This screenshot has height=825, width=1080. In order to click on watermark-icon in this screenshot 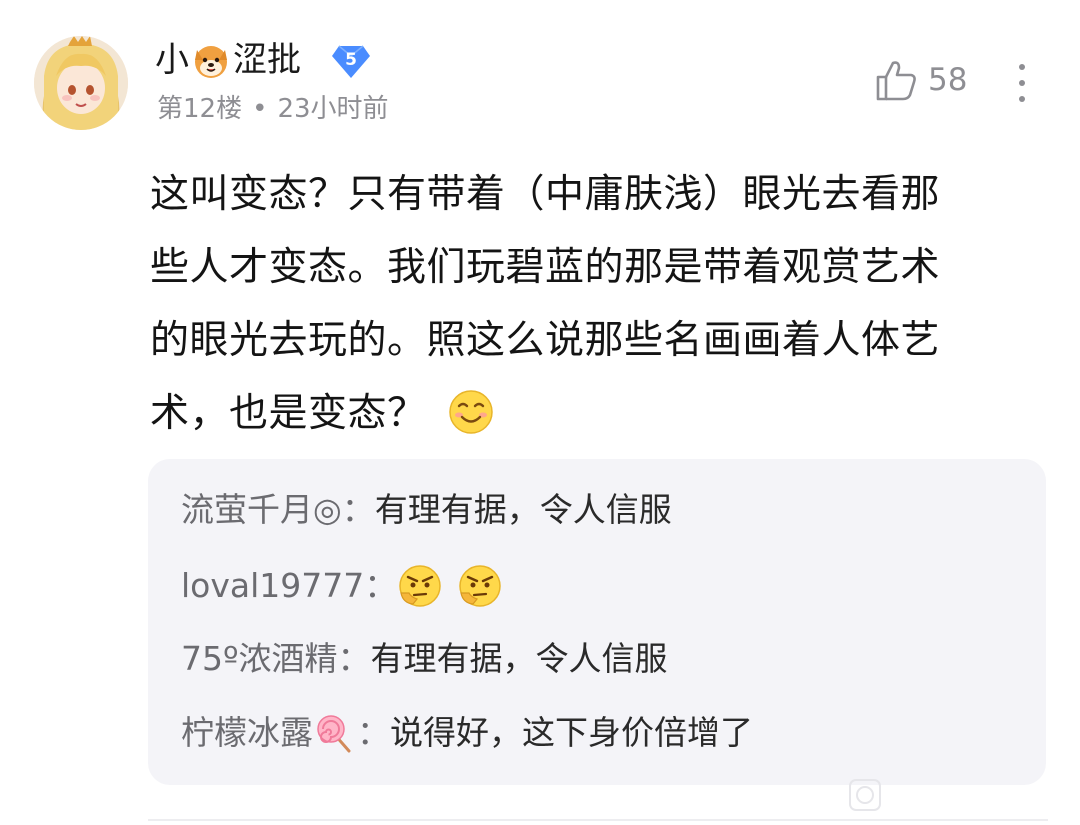, I will do `click(865, 795)`.